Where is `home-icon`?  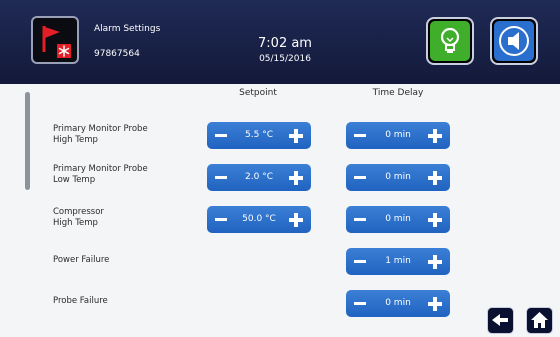 home-icon is located at coordinates (539, 320).